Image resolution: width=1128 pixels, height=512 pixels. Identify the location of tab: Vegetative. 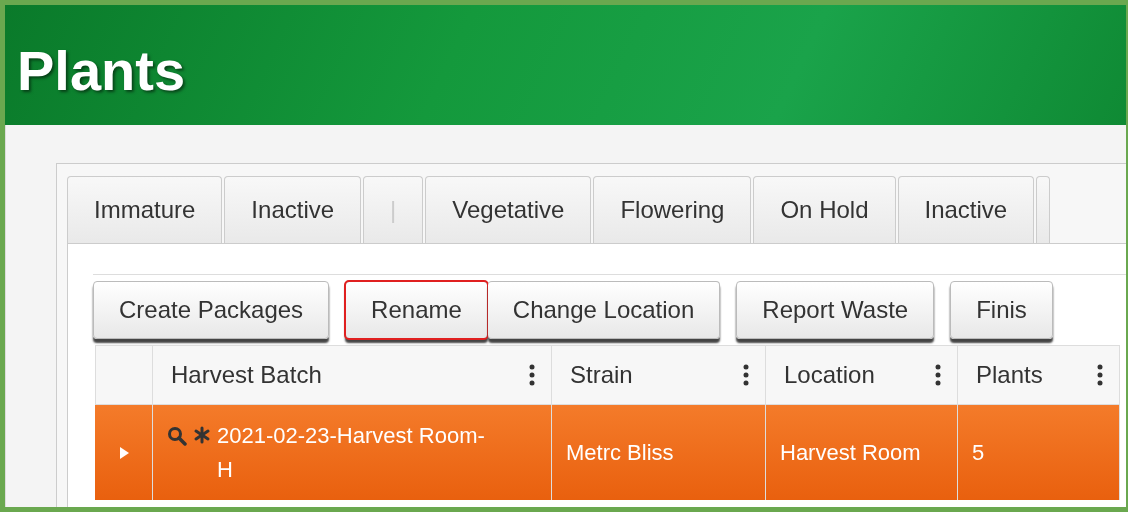
(508, 209).